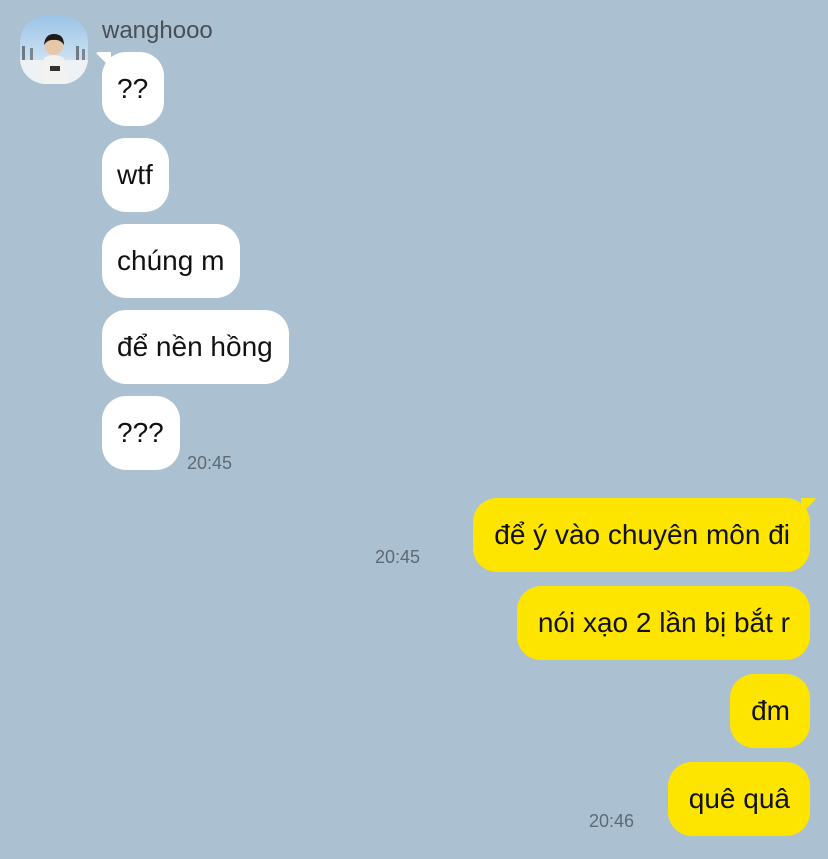 This screenshot has width=828, height=859. Describe the element at coordinates (135, 175) in the screenshot. I see `incoming-message: wtf` at that location.